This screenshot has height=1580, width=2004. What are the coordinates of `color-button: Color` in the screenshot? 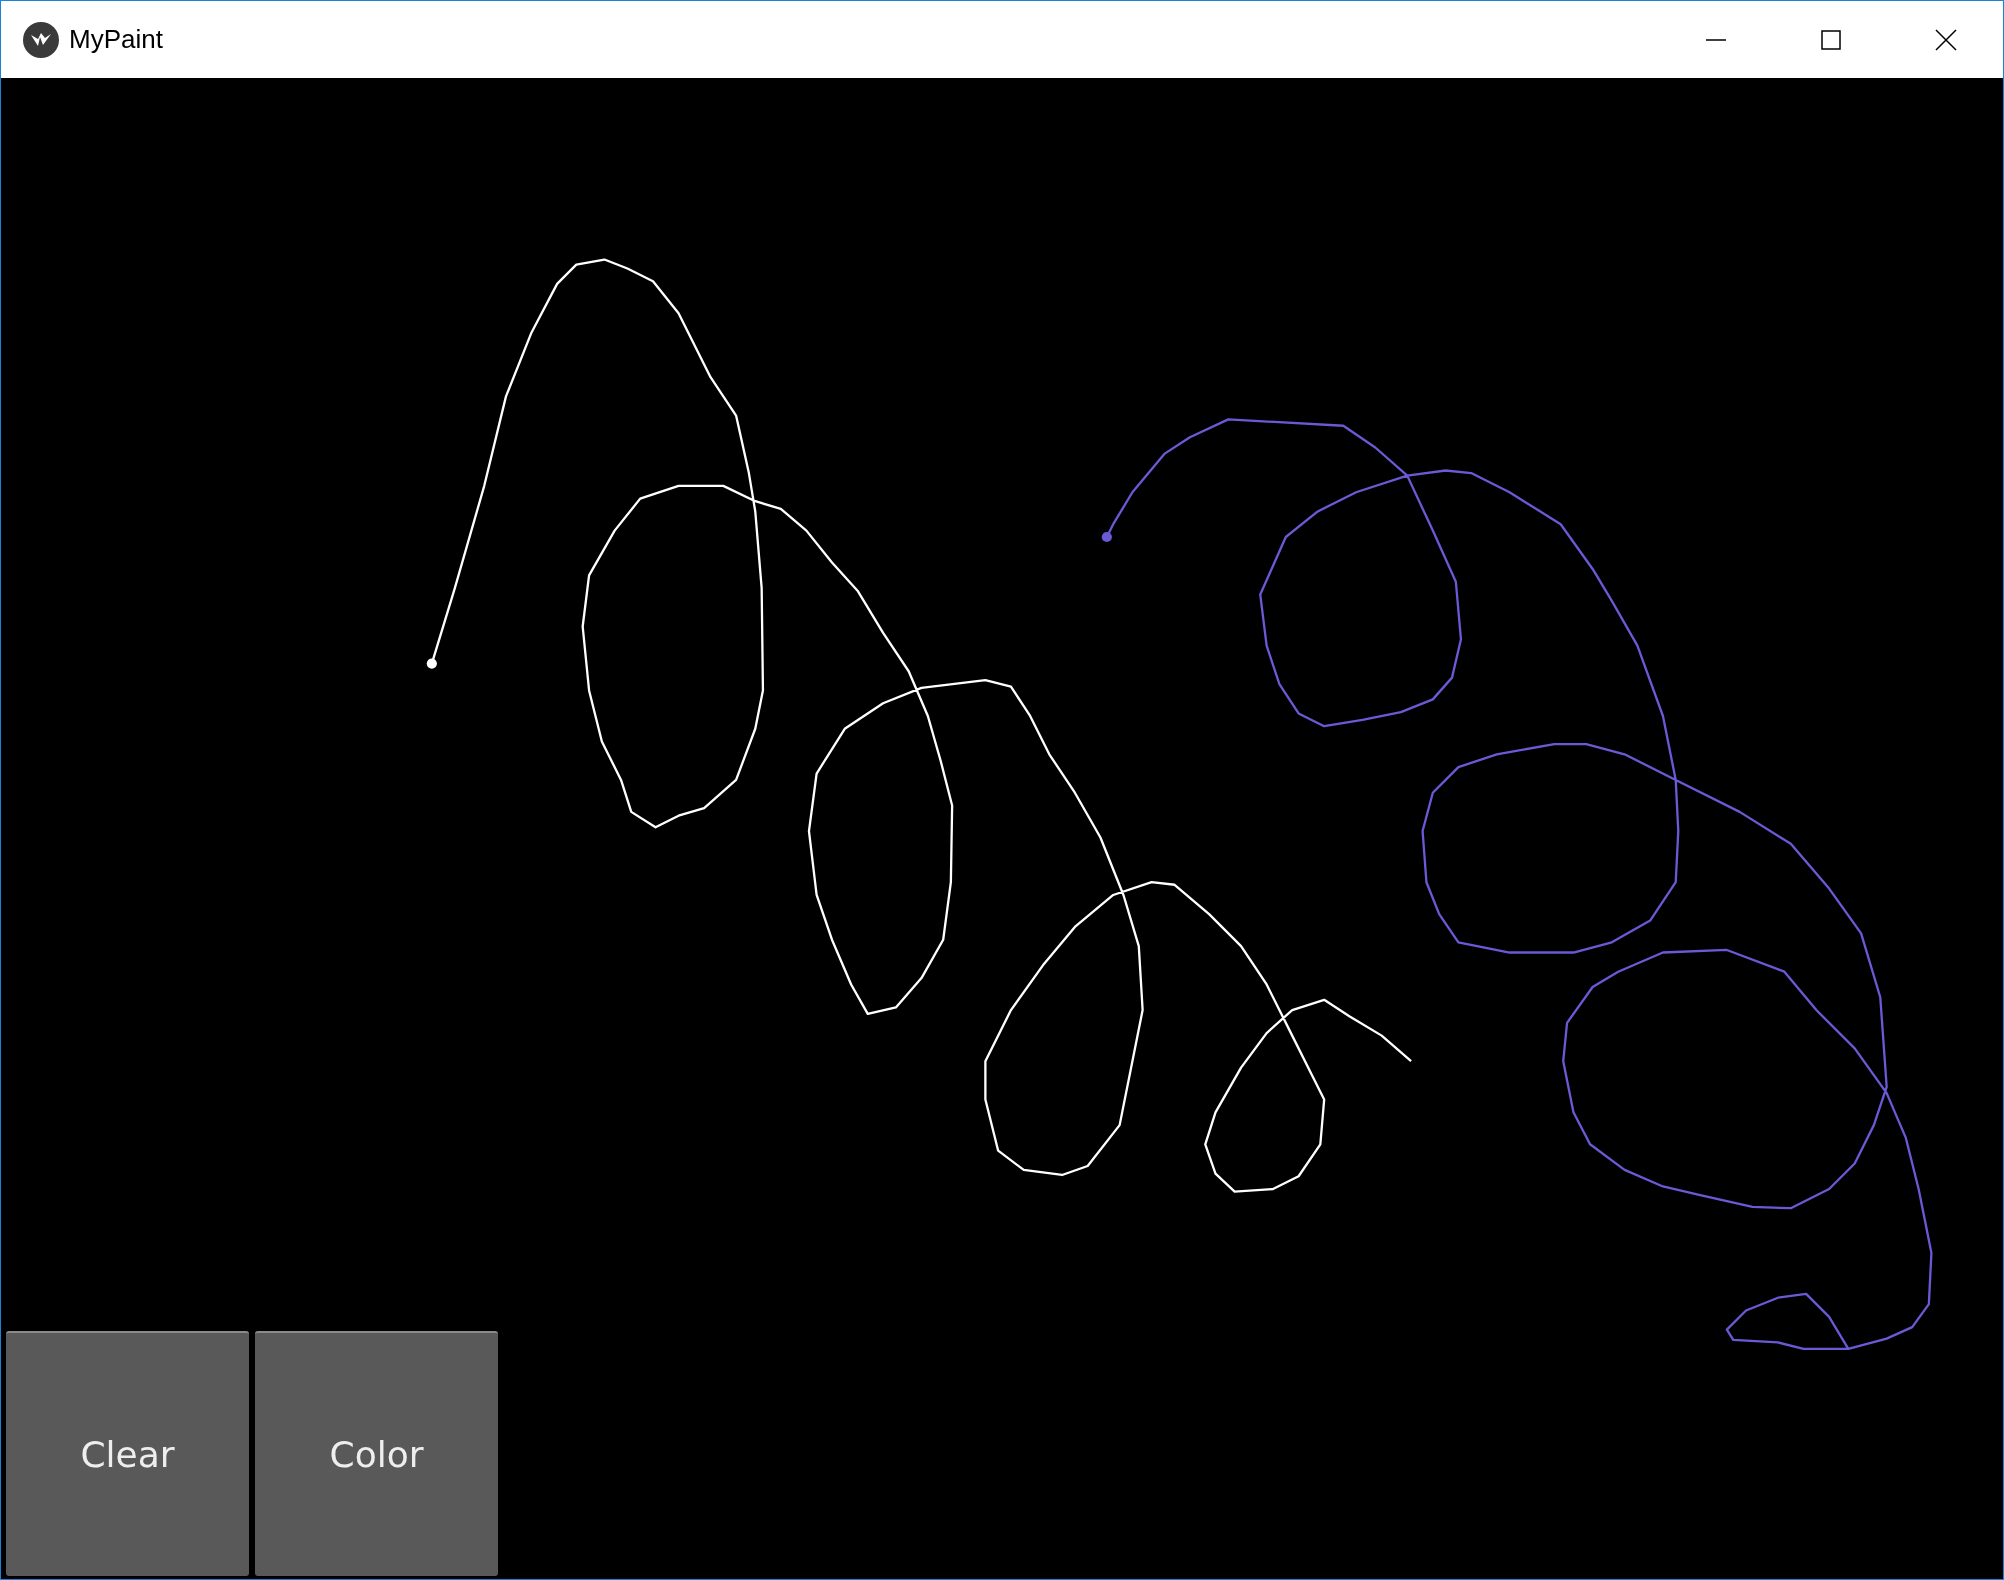 It's located at (376, 1453).